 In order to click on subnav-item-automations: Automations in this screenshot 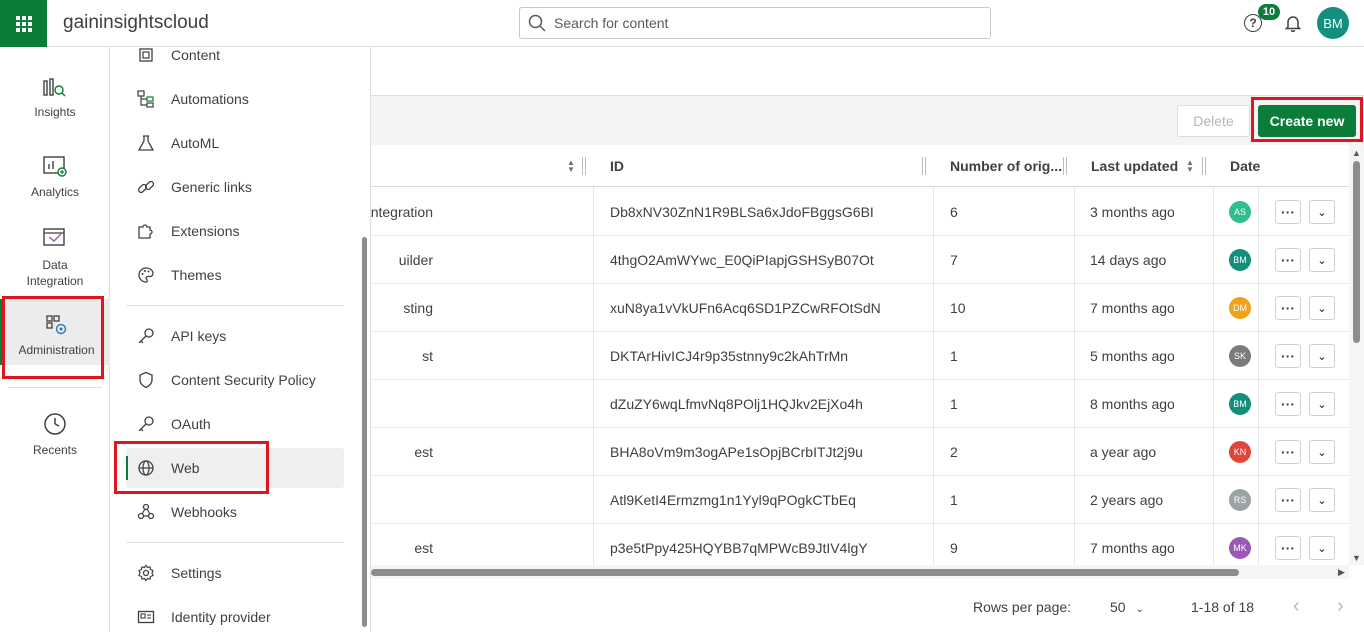, I will do `click(235, 99)`.